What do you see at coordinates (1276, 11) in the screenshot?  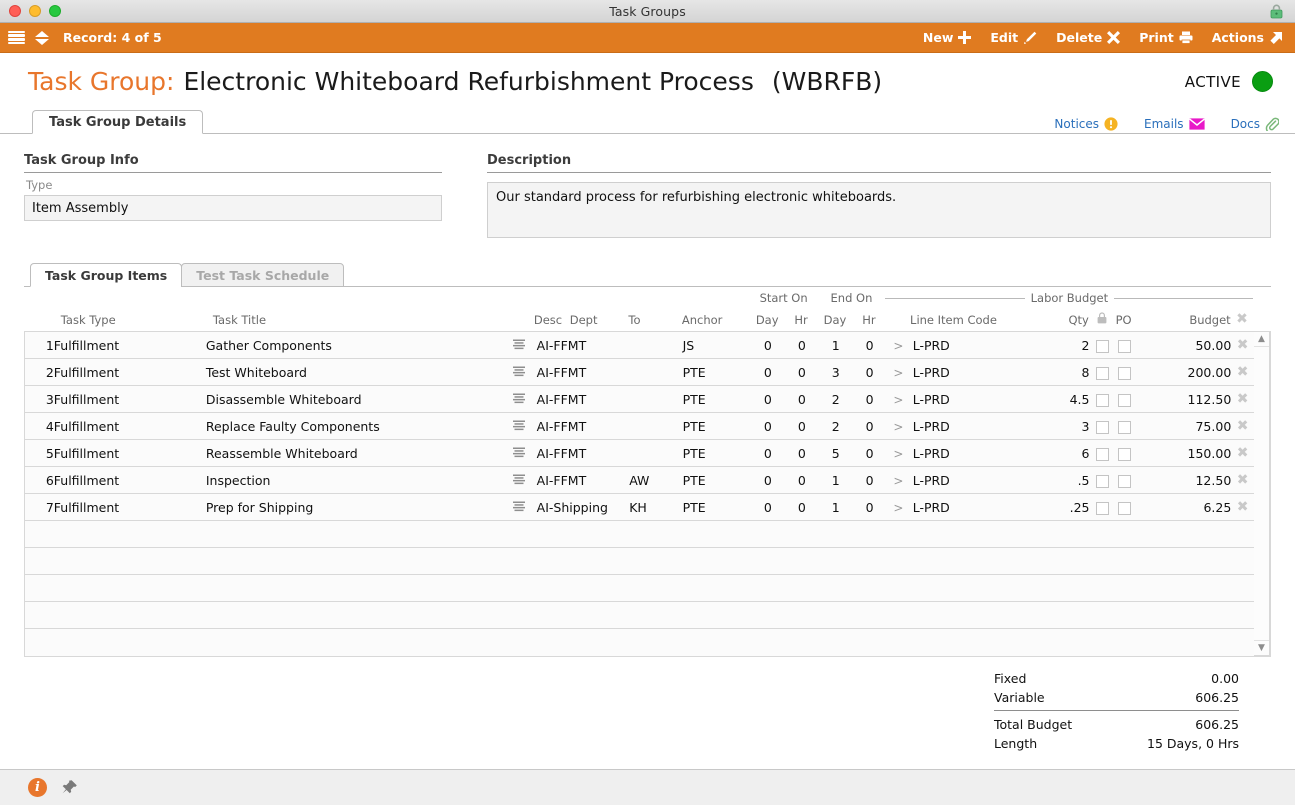 I see `lock-icon` at bounding box center [1276, 11].